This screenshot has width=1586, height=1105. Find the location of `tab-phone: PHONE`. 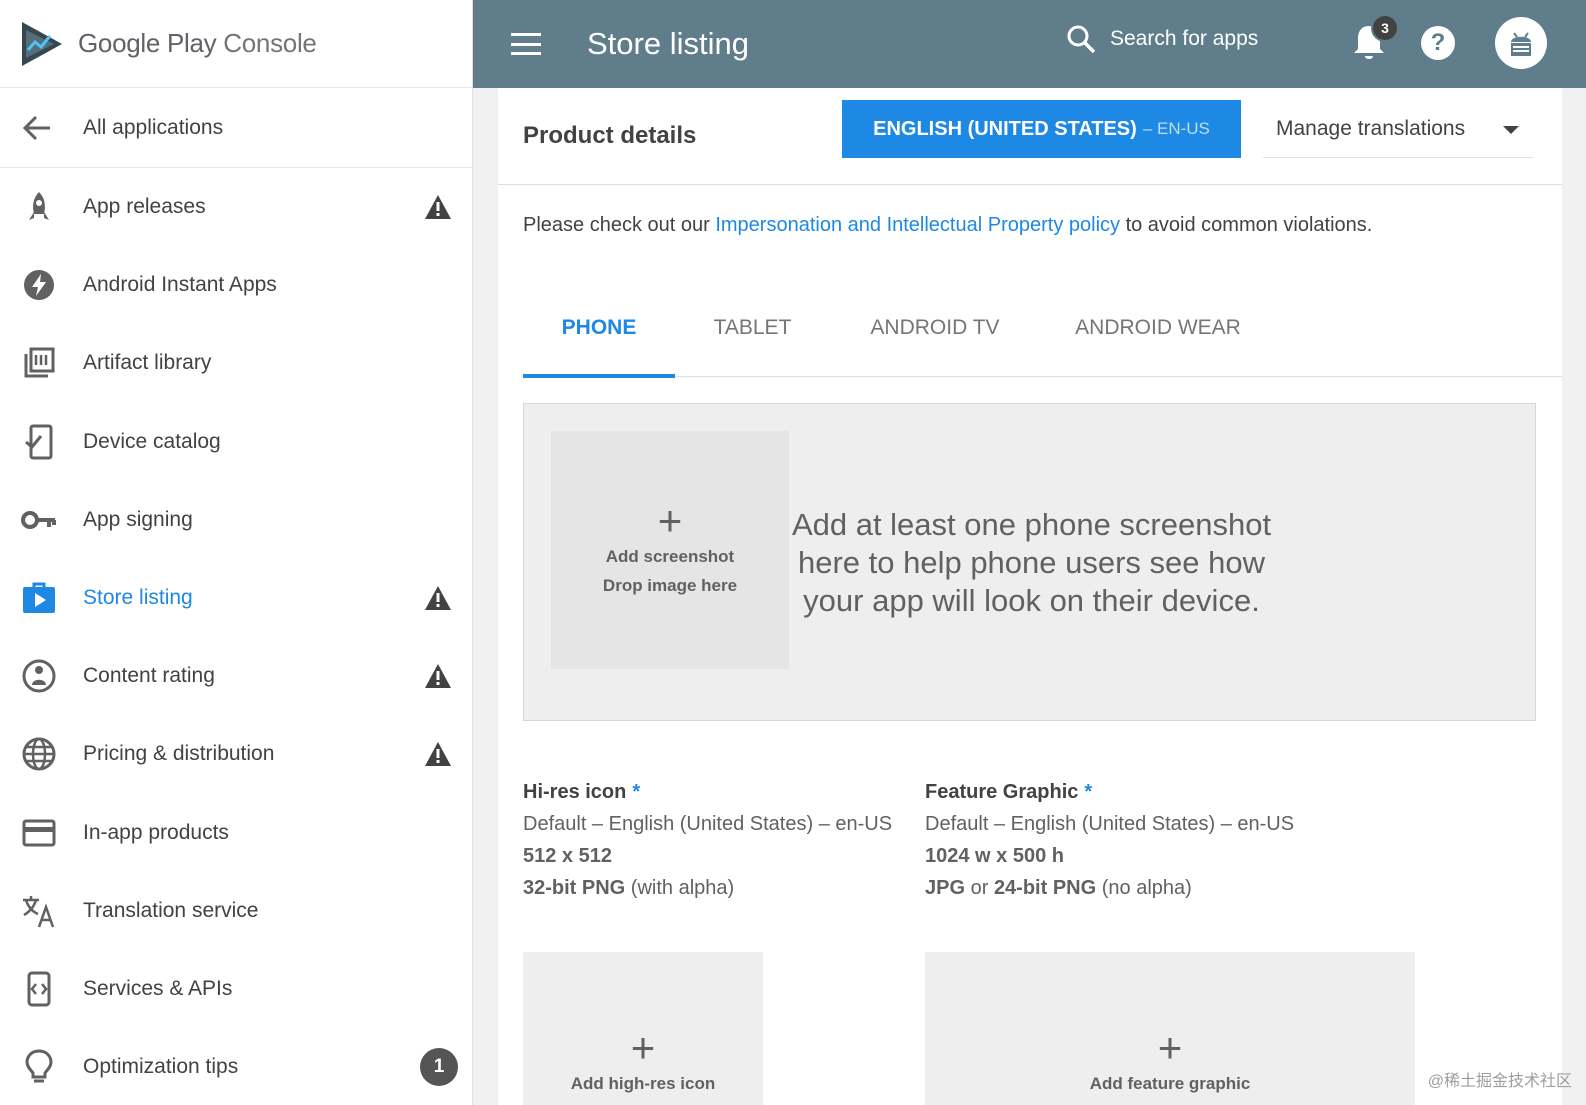

tab-phone: PHONE is located at coordinates (599, 328).